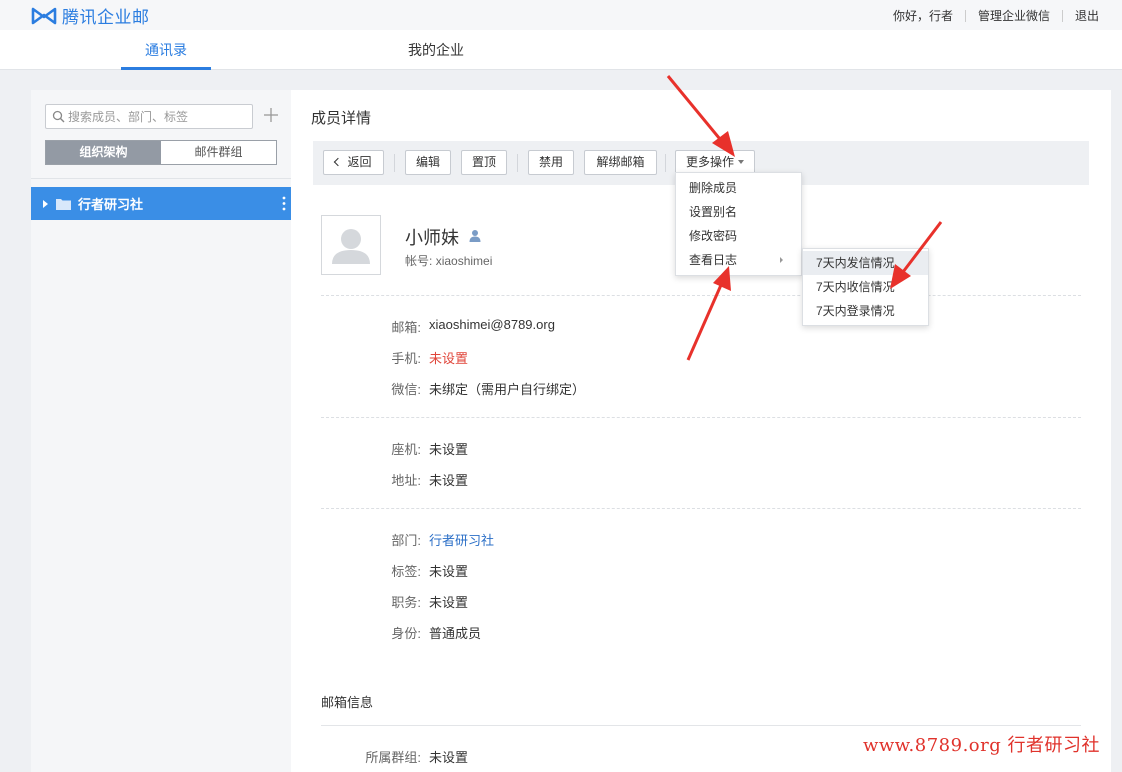 The image size is (1122, 772). I want to click on submenu-caret-icon, so click(781, 260).